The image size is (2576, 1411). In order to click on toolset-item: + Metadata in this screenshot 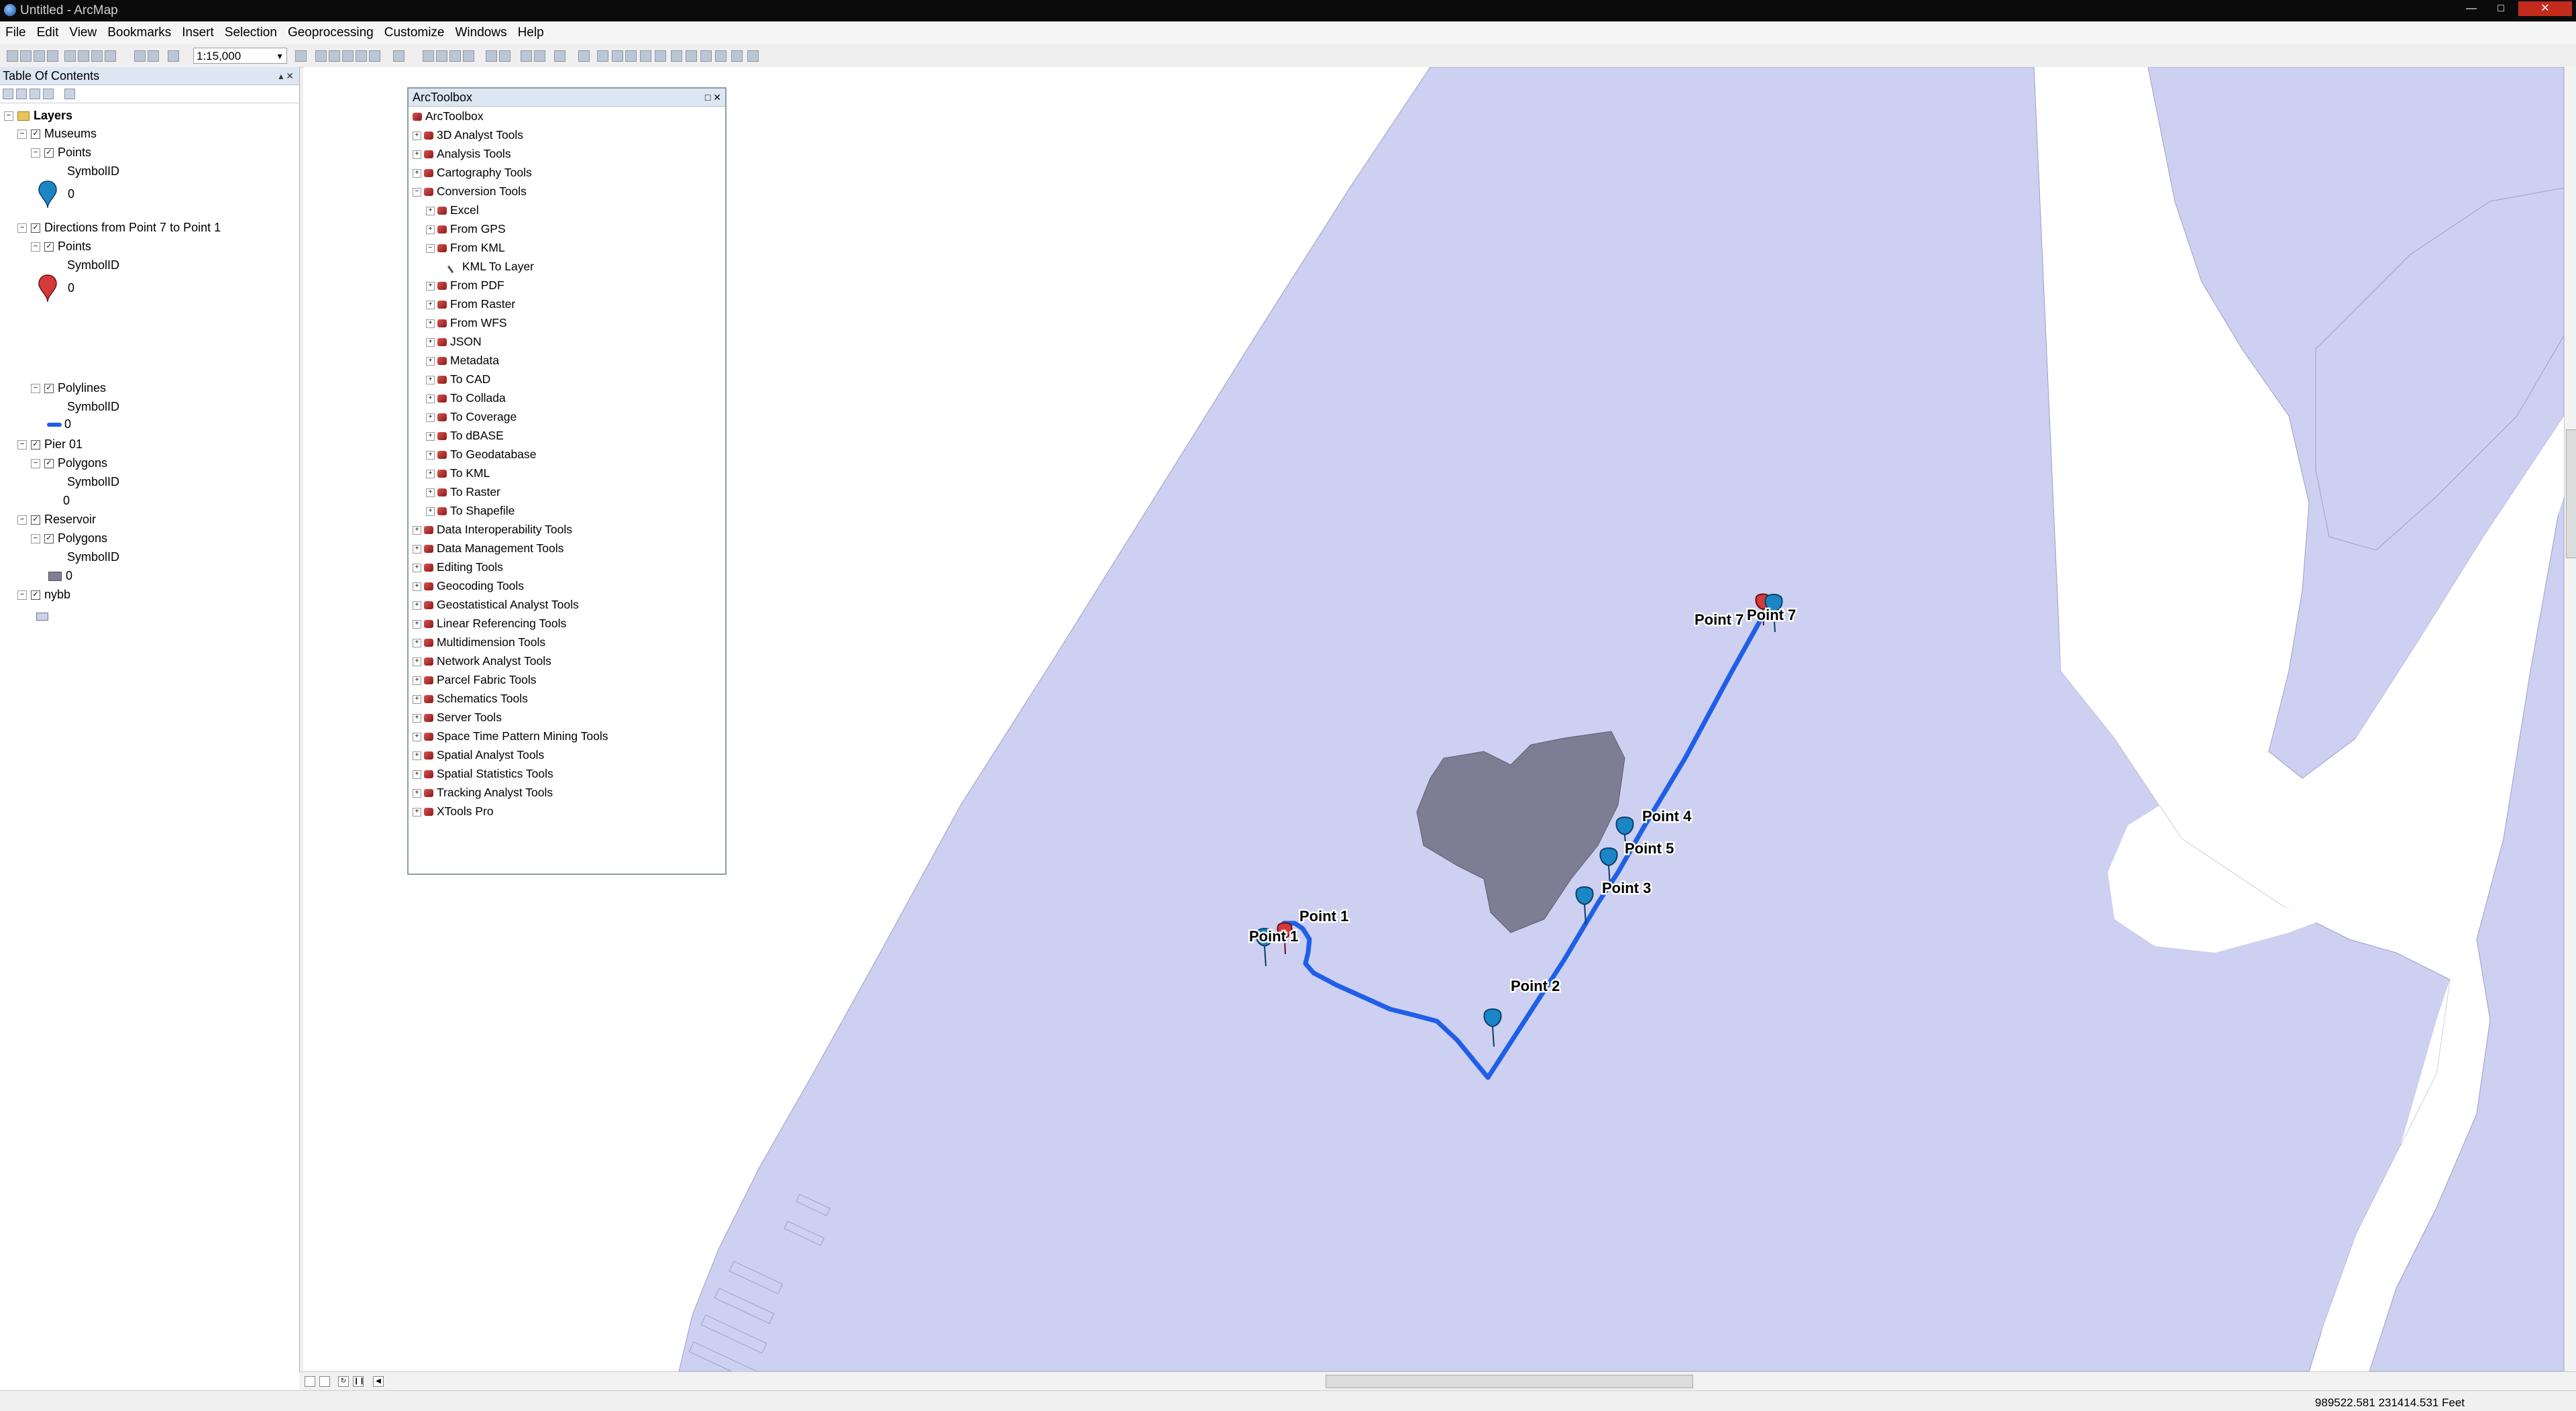, I will do `click(462, 360)`.